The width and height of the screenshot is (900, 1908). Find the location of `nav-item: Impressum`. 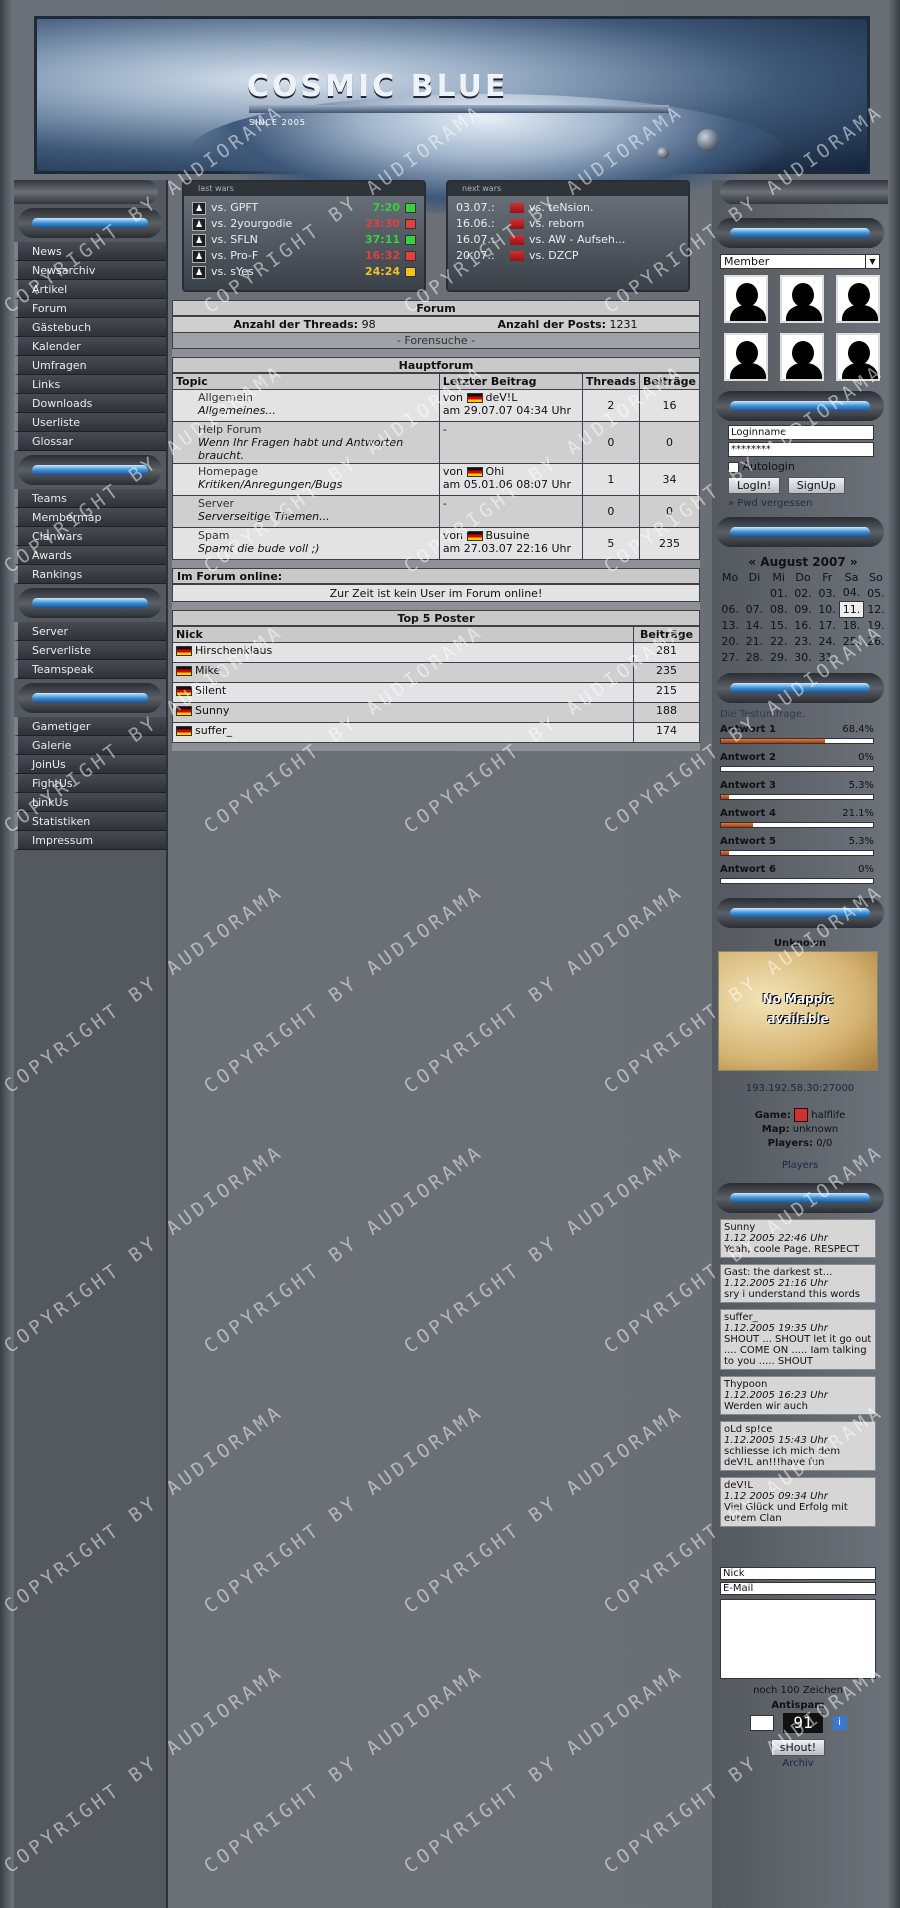

nav-item: Impressum is located at coordinates (90, 840).